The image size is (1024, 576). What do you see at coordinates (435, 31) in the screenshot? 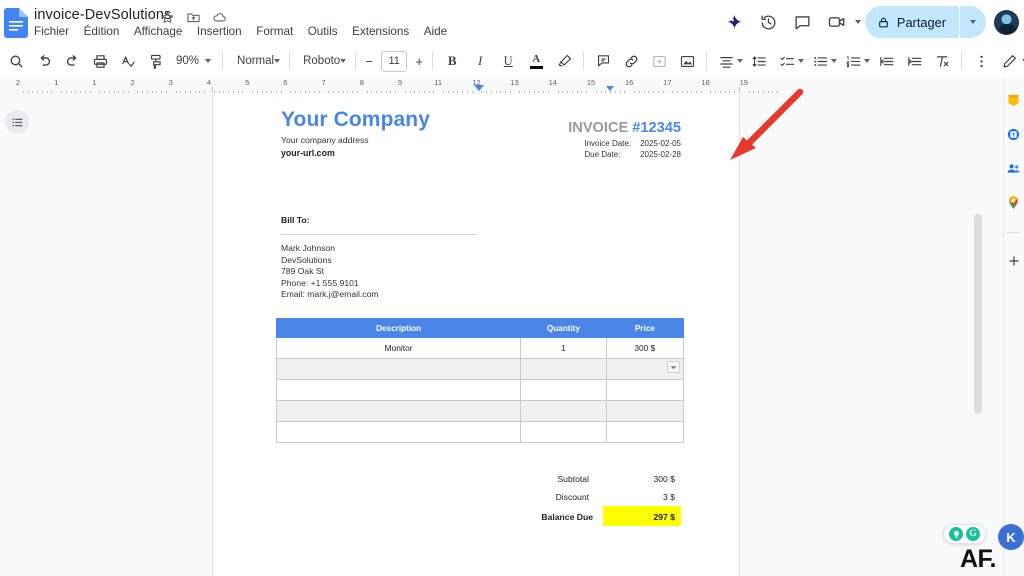
I see `menu-item-aide: Aide` at bounding box center [435, 31].